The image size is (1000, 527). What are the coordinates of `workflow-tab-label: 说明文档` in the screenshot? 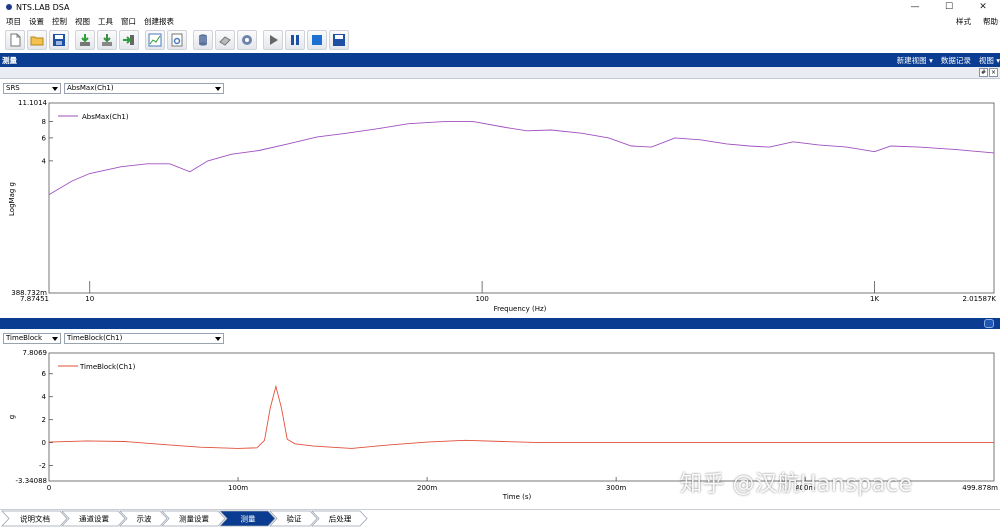 It's located at (35, 519).